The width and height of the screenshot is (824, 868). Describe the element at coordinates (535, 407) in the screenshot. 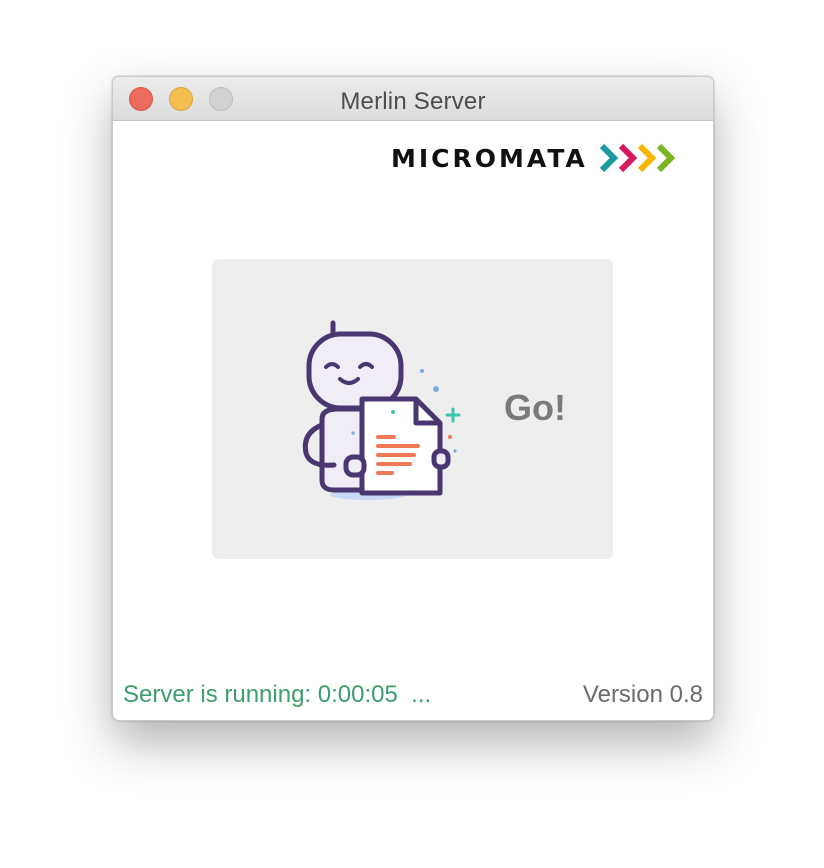

I see `go-label: Go!` at that location.